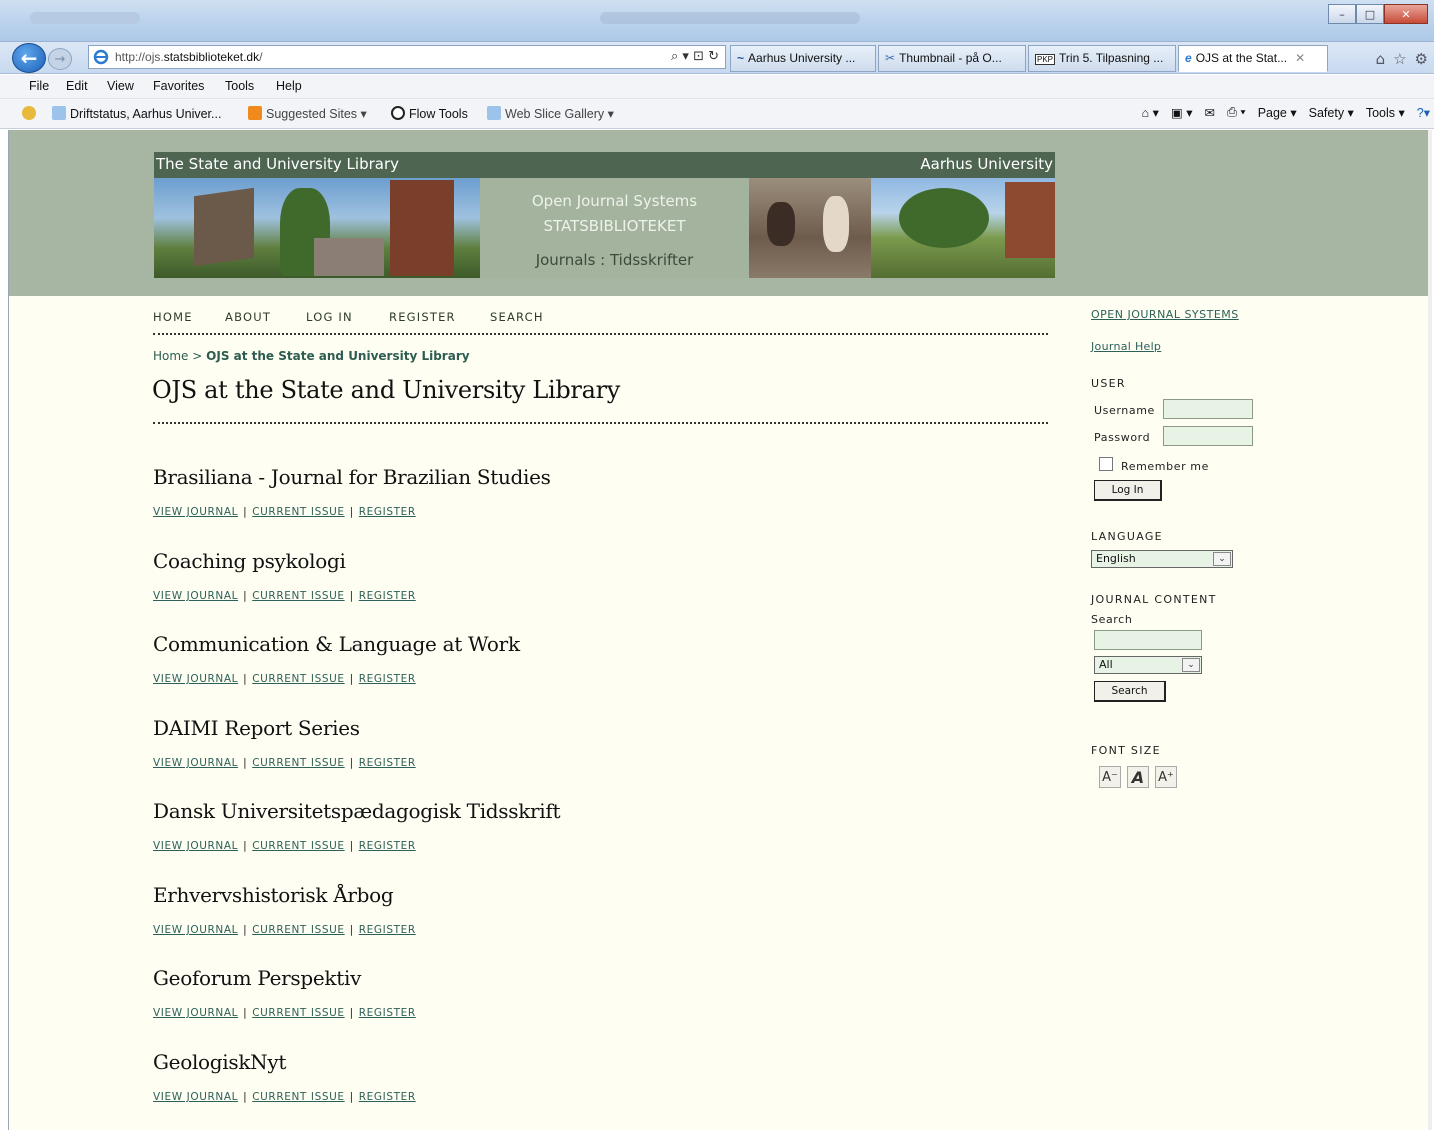 The image size is (1434, 1130). What do you see at coordinates (59, 113) in the screenshot?
I see `ie-favicon-icon` at bounding box center [59, 113].